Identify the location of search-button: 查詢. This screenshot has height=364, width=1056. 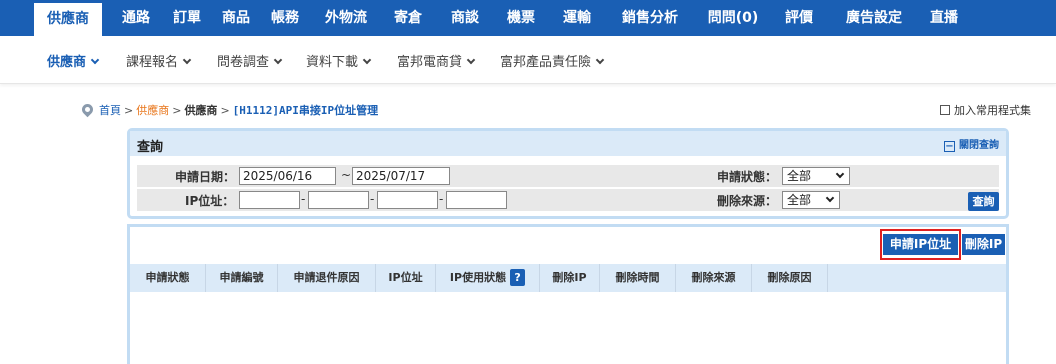
(983, 201).